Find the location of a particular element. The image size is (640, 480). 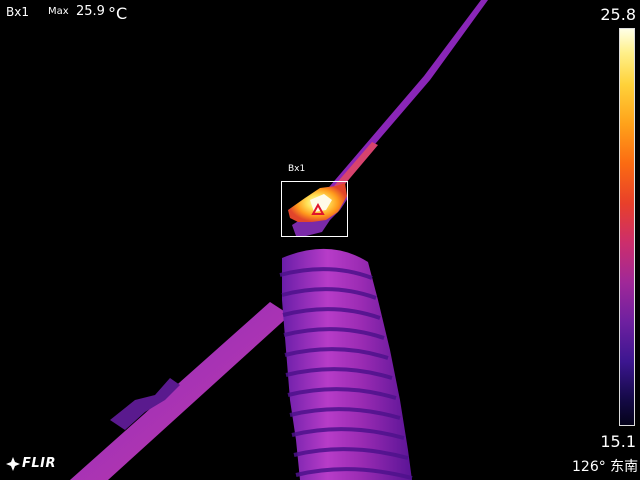

color-scale-bar is located at coordinates (627, 227).